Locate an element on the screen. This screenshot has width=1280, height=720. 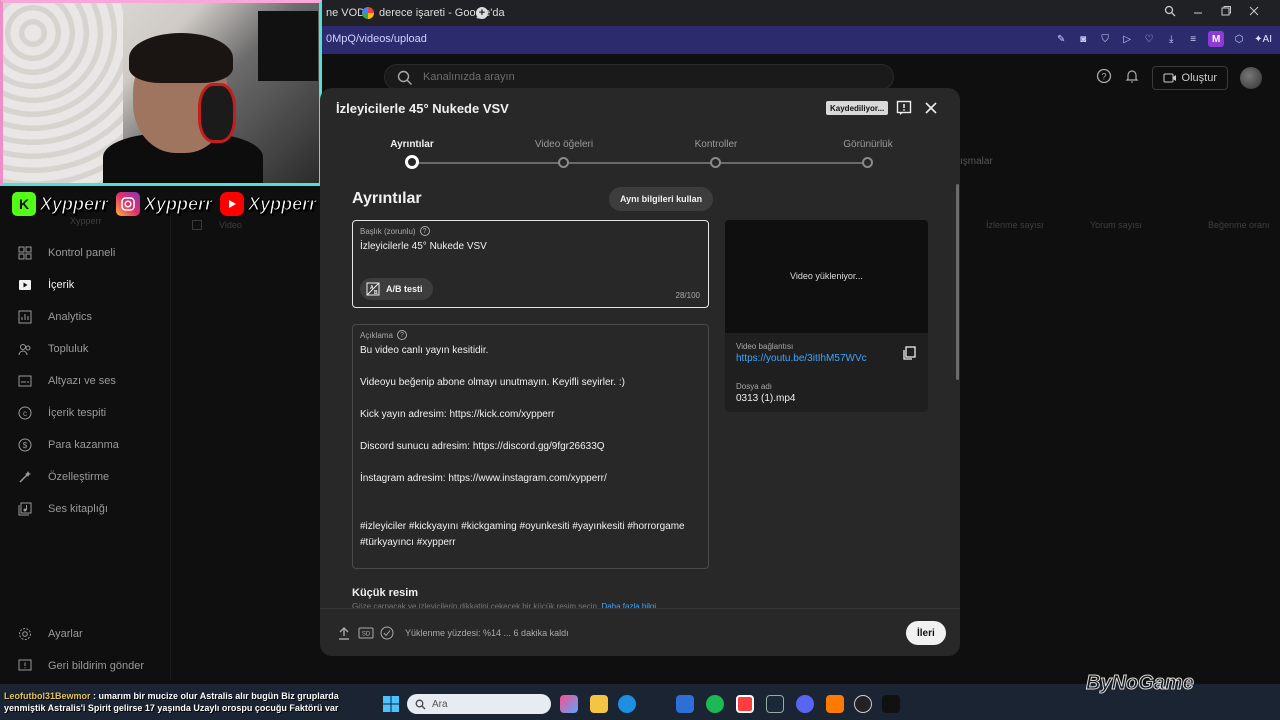
social-handles-overlay: K Xypperr Xypperr Xypperr is located at coordinates (166, 204).